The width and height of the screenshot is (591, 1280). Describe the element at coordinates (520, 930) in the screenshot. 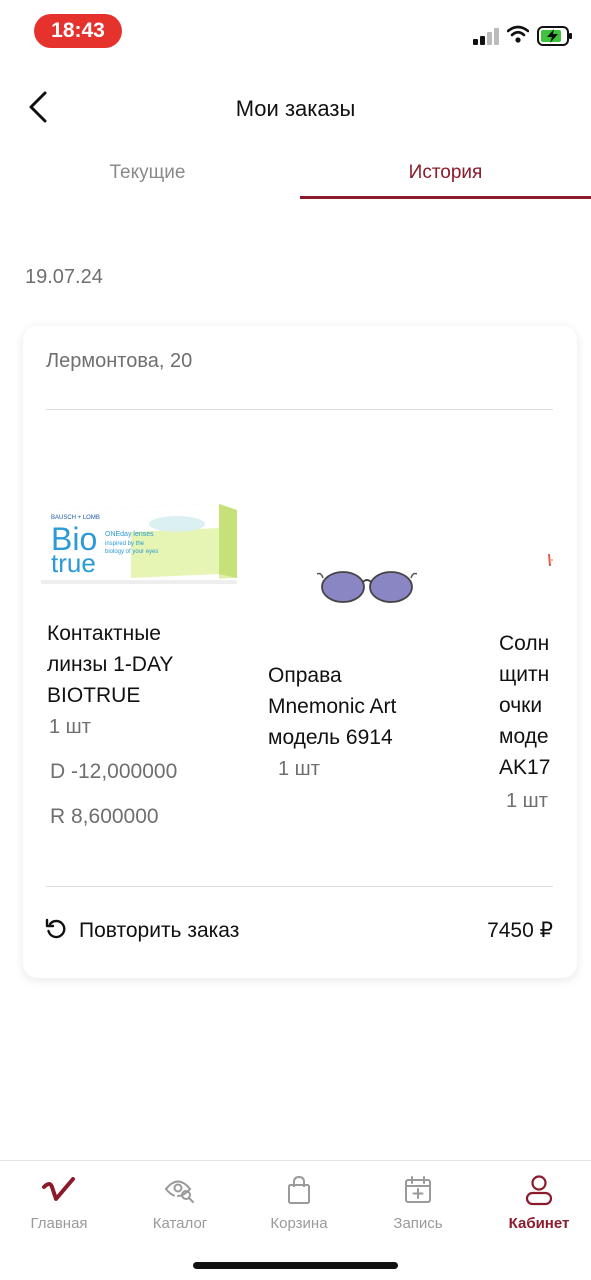

I see `order-total: 7450 ₽` at that location.